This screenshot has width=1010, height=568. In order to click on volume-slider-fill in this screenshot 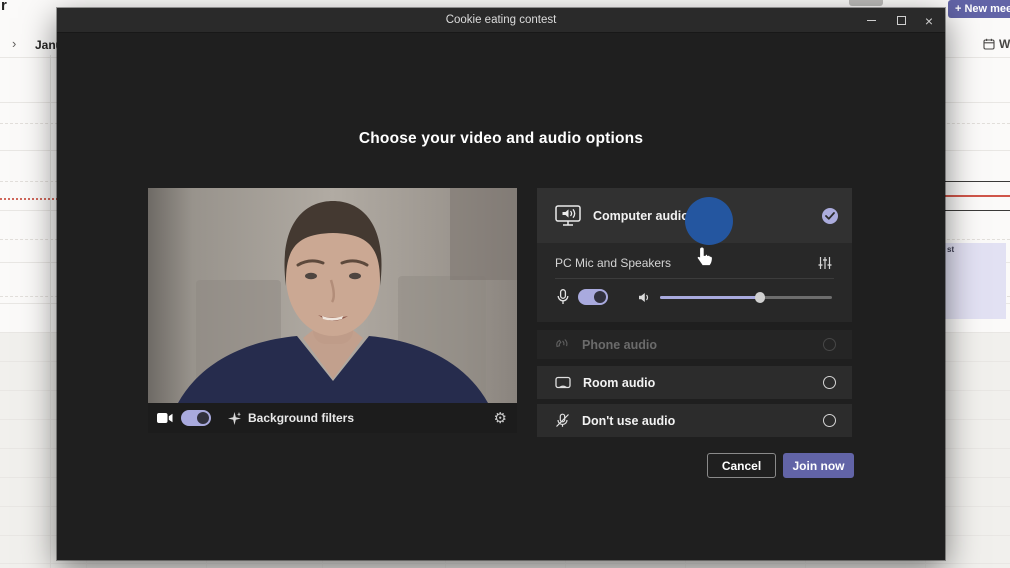, I will do `click(710, 297)`.